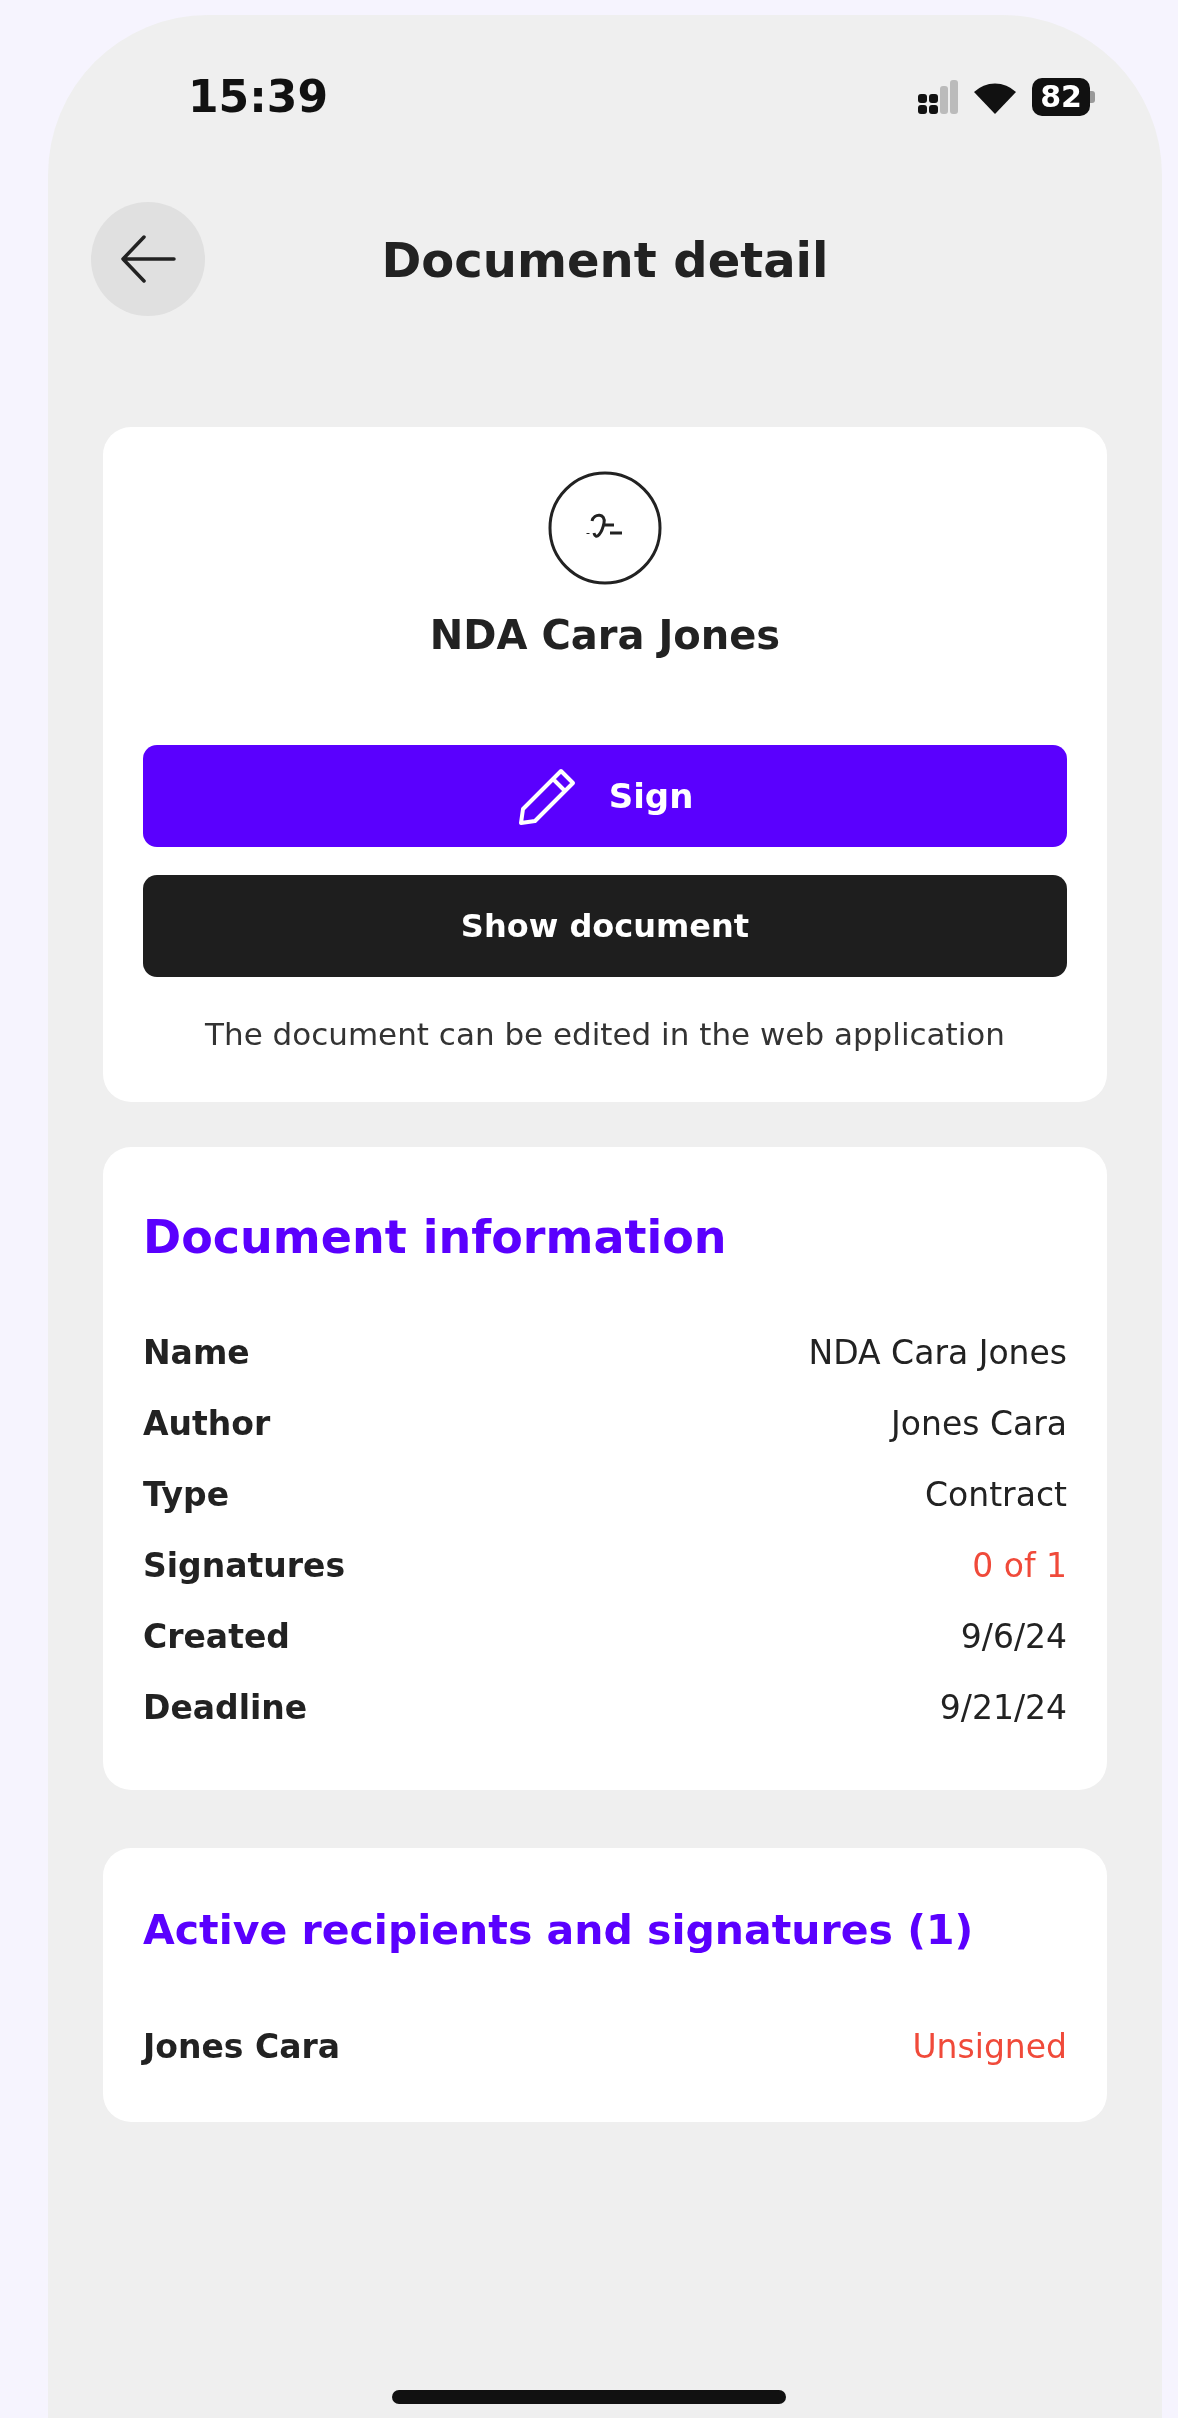 The width and height of the screenshot is (1178, 2418). What do you see at coordinates (186, 1495) in the screenshot?
I see `info-label: Type` at bounding box center [186, 1495].